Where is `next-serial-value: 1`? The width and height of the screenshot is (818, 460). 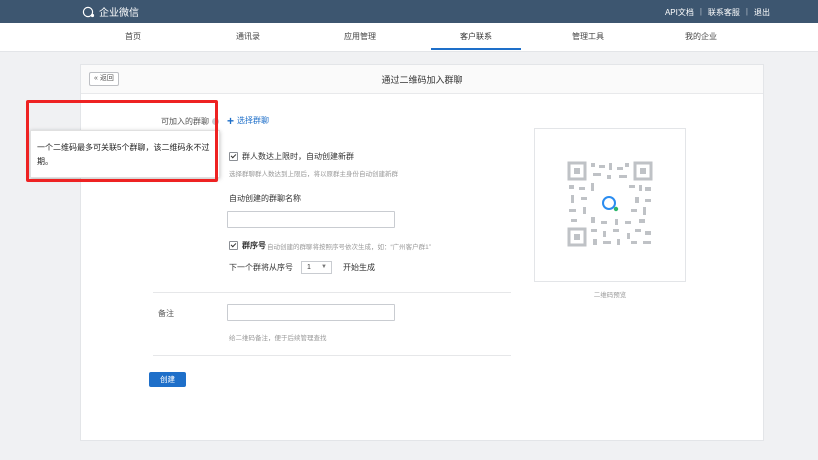
next-serial-value: 1 is located at coordinates (309, 267).